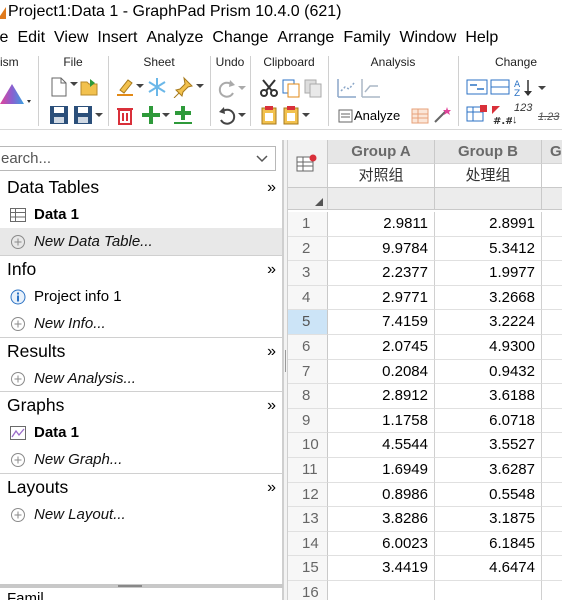 The image size is (562, 600). I want to click on cut-icon, so click(269, 88).